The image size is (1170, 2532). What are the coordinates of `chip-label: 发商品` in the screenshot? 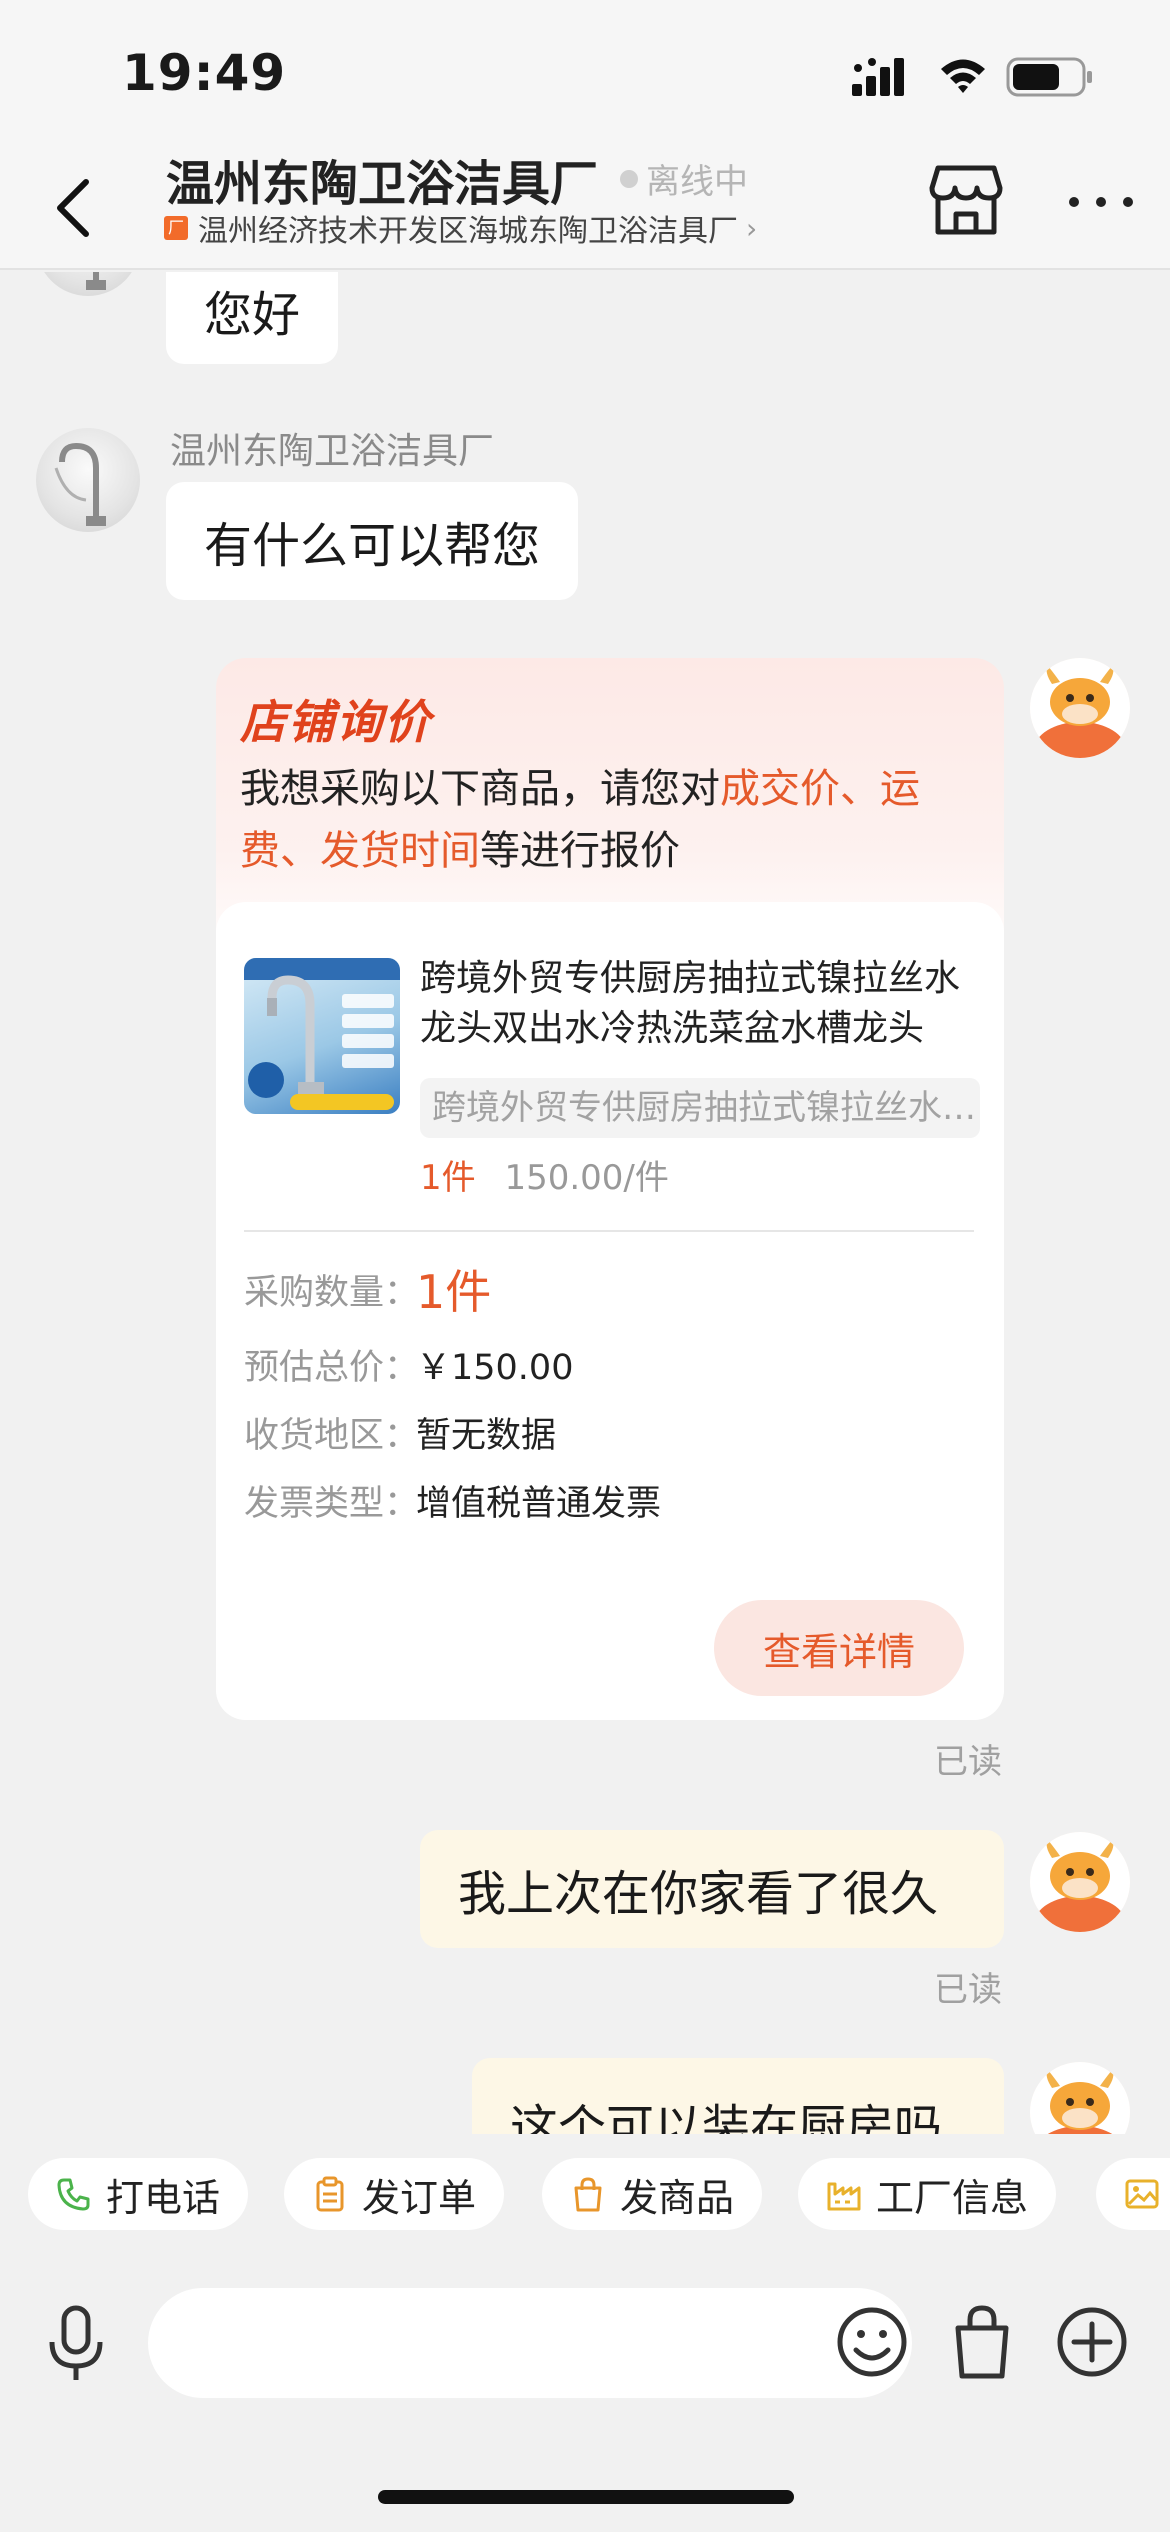 It's located at (677, 2197).